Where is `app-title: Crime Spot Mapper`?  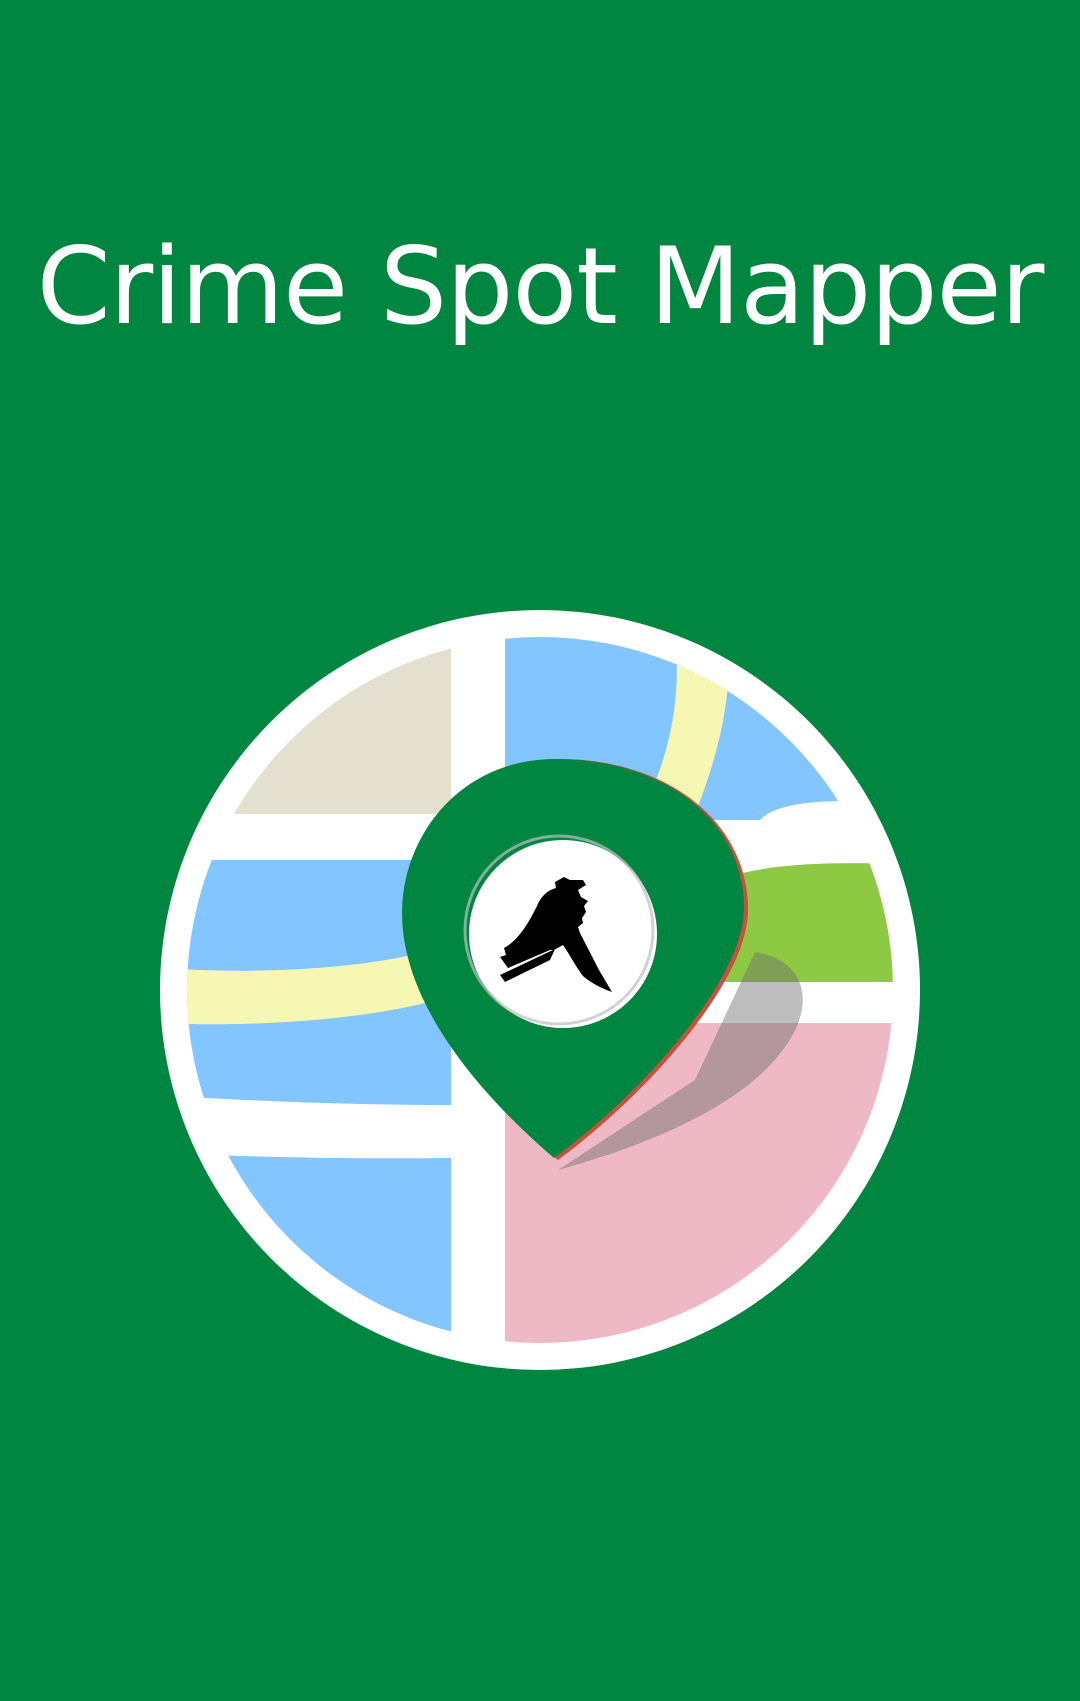 app-title: Crime Spot Mapper is located at coordinates (540, 286).